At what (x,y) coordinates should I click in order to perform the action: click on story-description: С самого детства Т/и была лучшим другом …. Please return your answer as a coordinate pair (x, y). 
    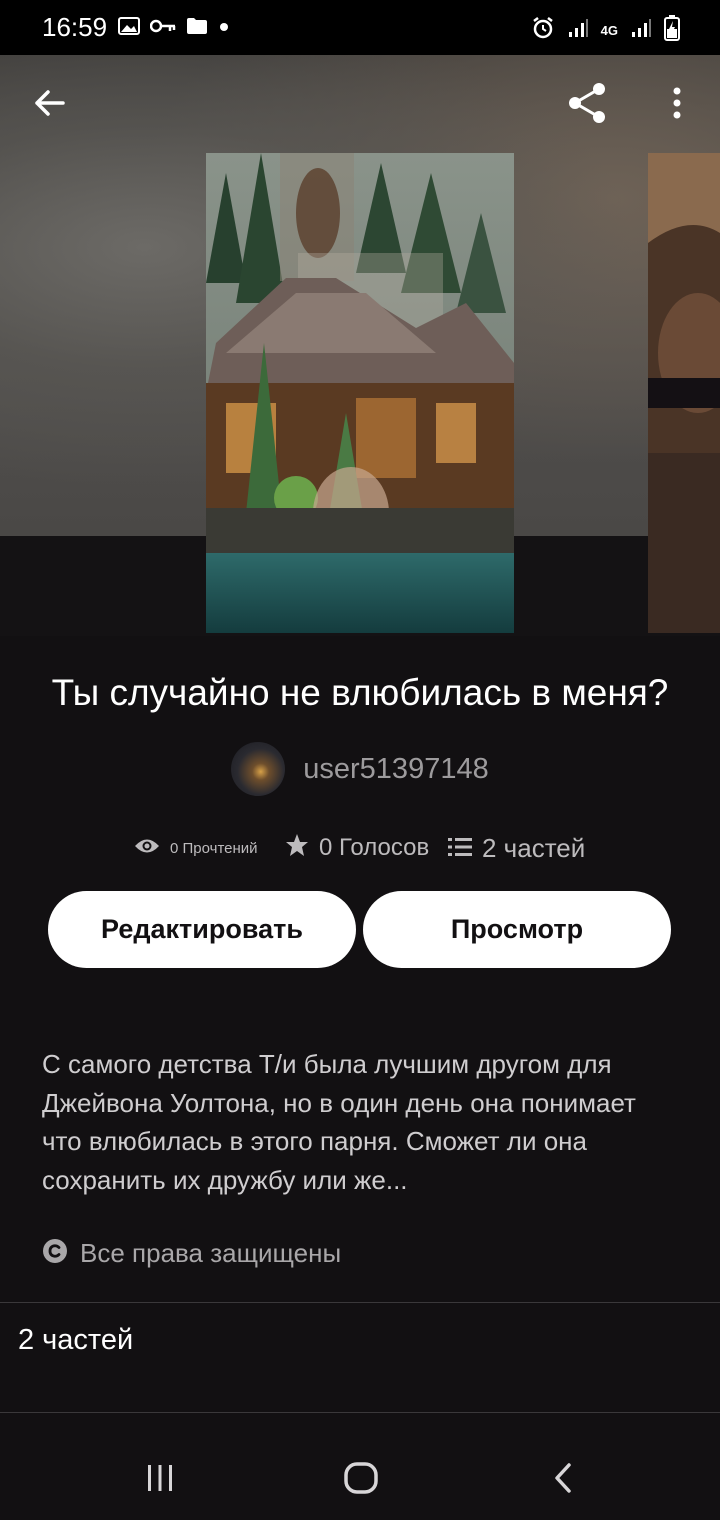
    Looking at the image, I should click on (339, 1122).